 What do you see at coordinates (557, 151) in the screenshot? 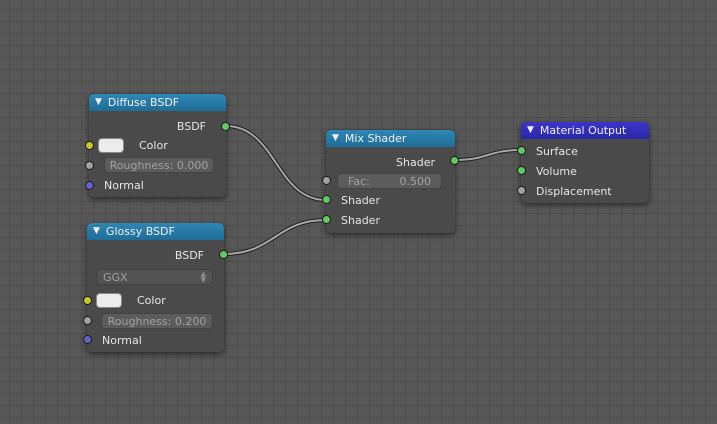
I see `surface-label: Surface` at bounding box center [557, 151].